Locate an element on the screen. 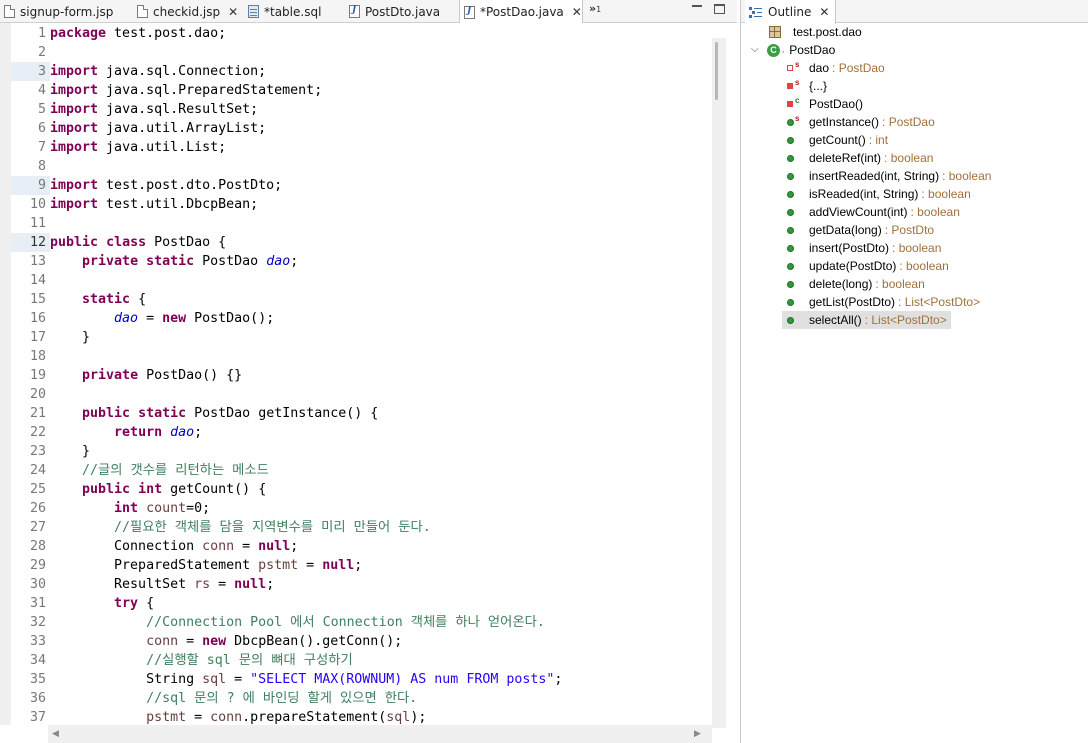 The width and height of the screenshot is (1088, 743). outline-member: getList(PostDto): List<PostDto> is located at coordinates (881, 302).